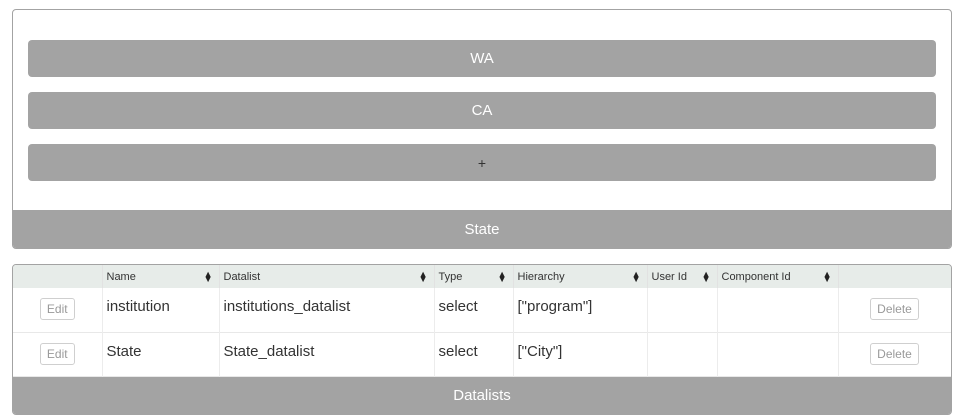 The image size is (960, 418). What do you see at coordinates (482, 110) in the screenshot?
I see `state-button-ca: CA` at bounding box center [482, 110].